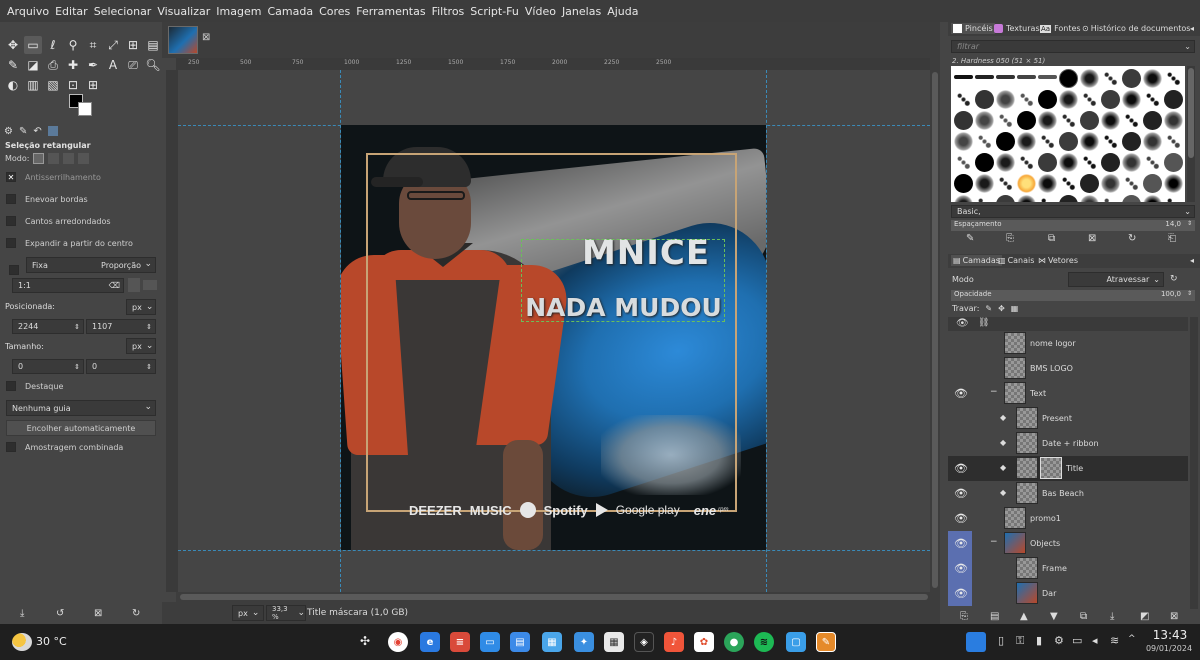 The width and height of the screenshot is (1200, 660). Describe the element at coordinates (1068, 518) in the screenshot. I see `layer-row: 👁︎ promo1` at that location.